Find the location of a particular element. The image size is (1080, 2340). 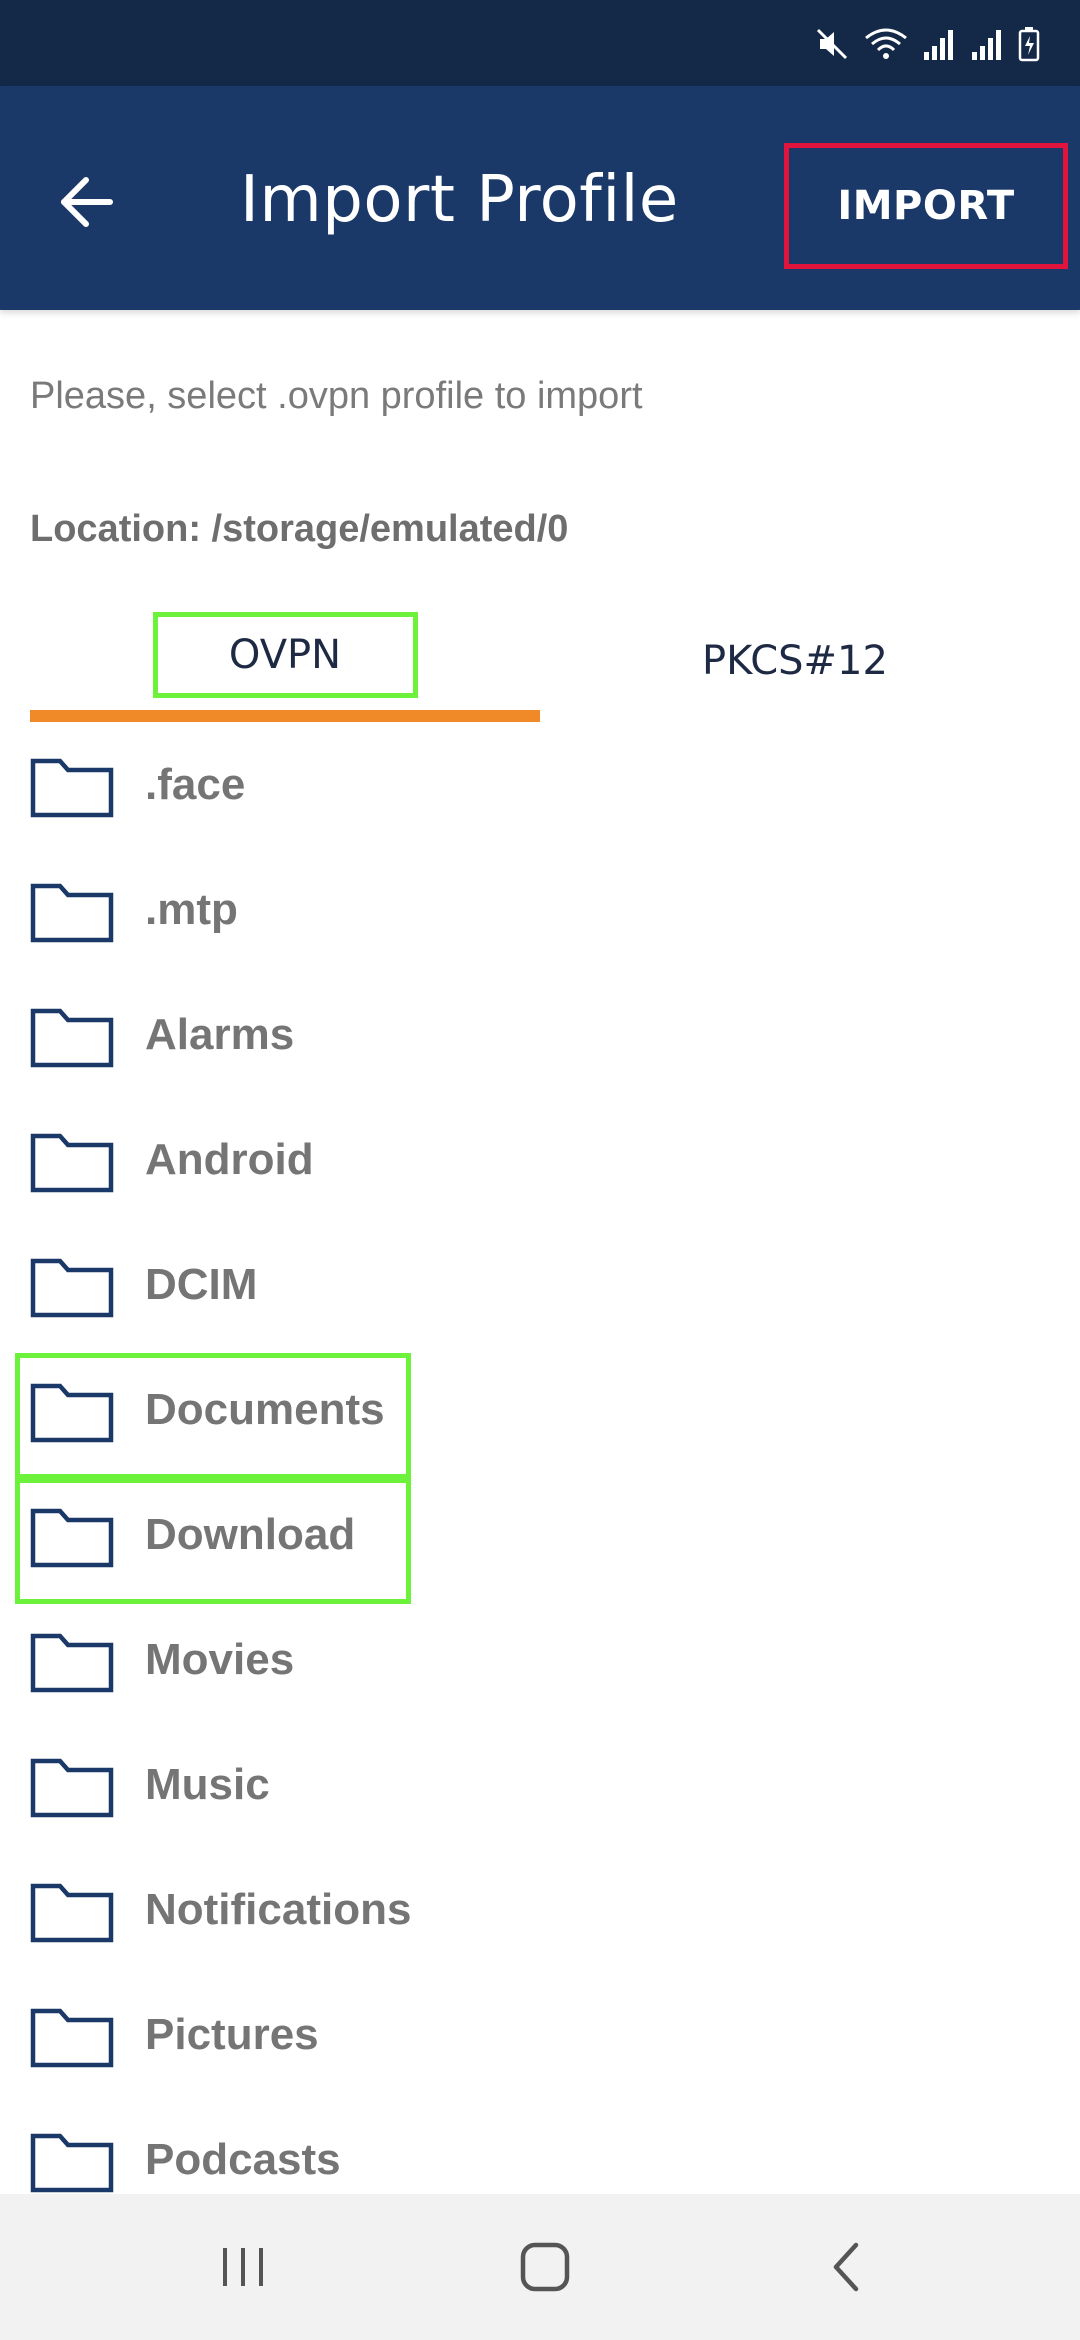

folder-item-podcasts: Podcasts is located at coordinates (540, 2145).